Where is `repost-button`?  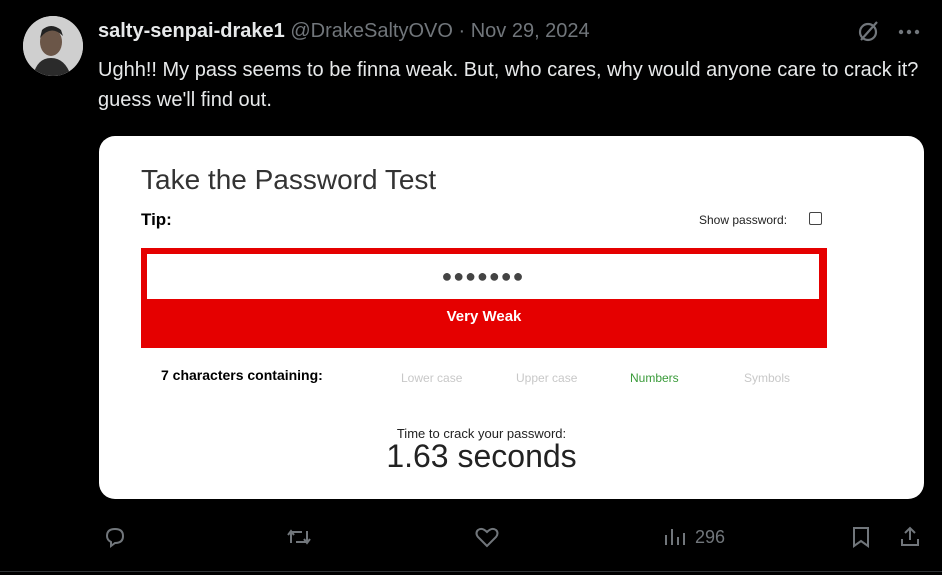 repost-button is located at coordinates (299, 537).